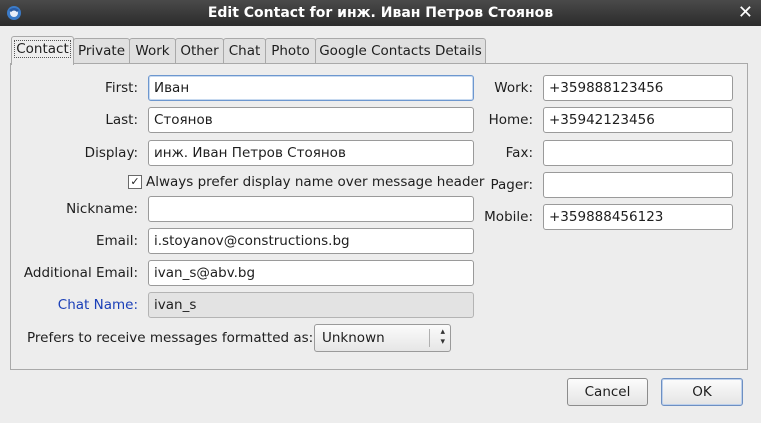  I want to click on first-name-label: First:, so click(121, 88).